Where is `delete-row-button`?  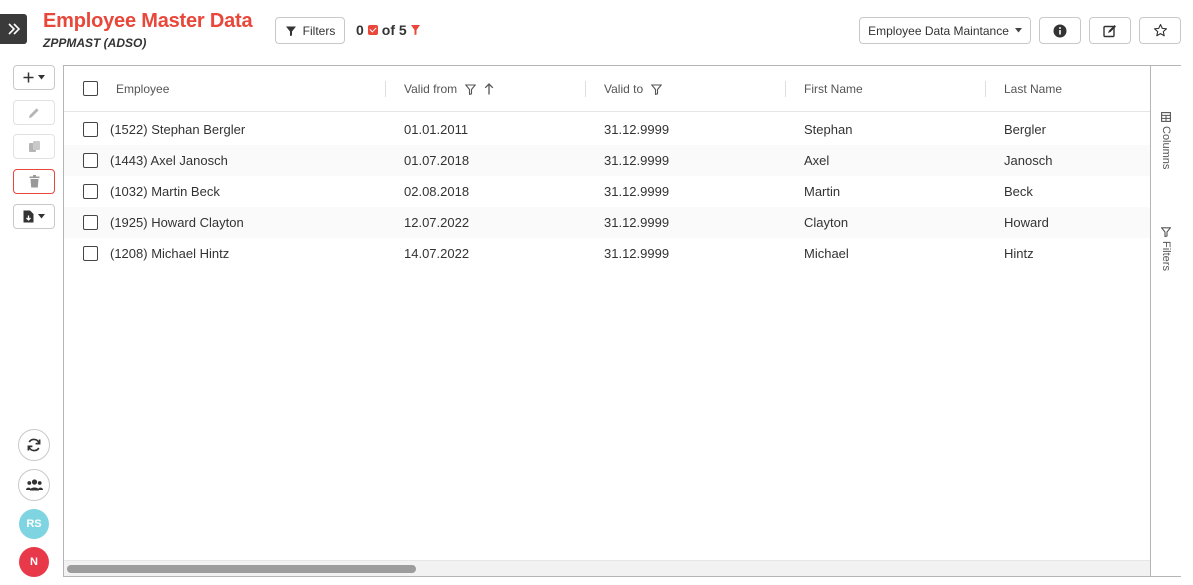
delete-row-button is located at coordinates (34, 181).